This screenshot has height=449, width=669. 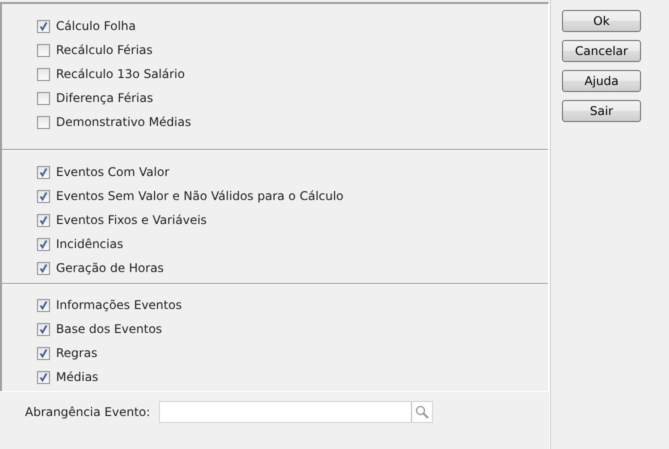 I want to click on checkbox-label: Recálculo Férias, so click(x=104, y=50).